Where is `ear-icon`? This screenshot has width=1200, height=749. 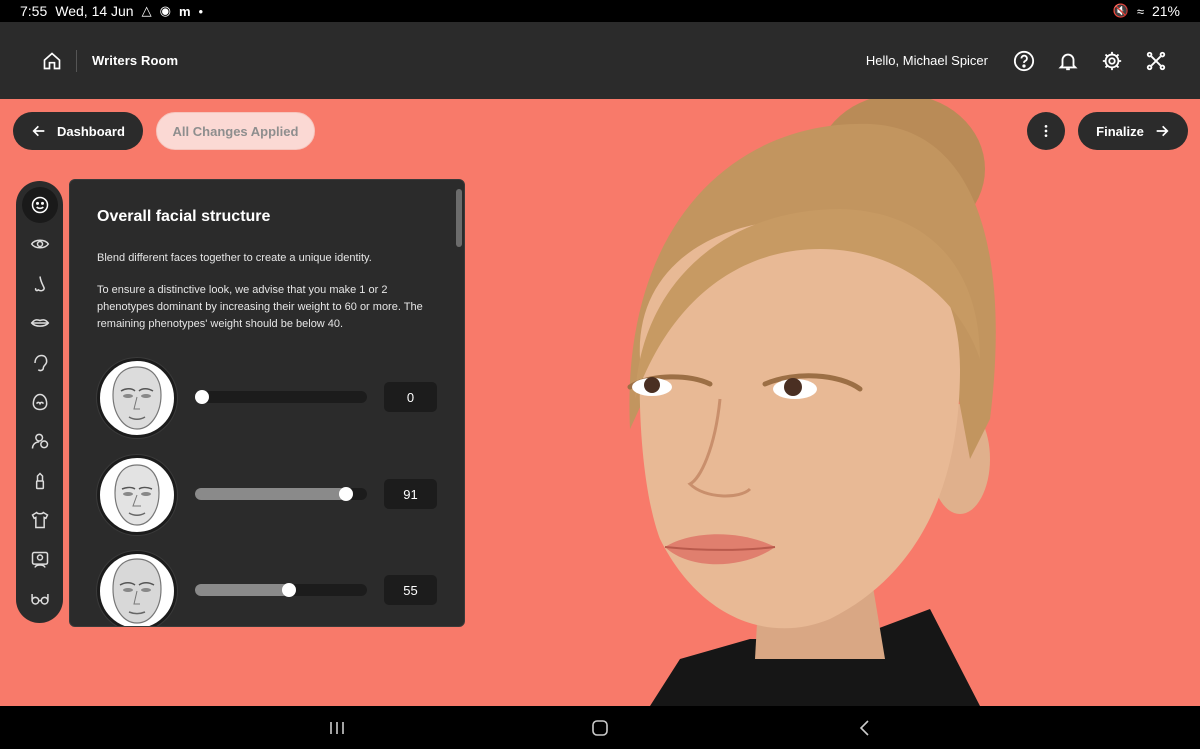
ear-icon is located at coordinates (40, 362).